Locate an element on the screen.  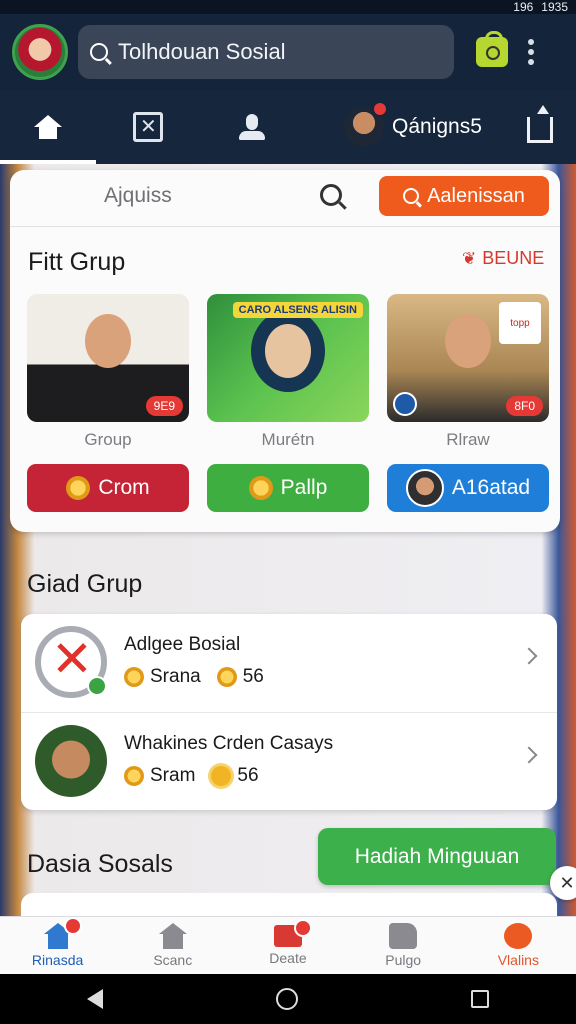
group-thumbnail-2: CARO ALSENS ALISIN is located at coordinates (288, 358).